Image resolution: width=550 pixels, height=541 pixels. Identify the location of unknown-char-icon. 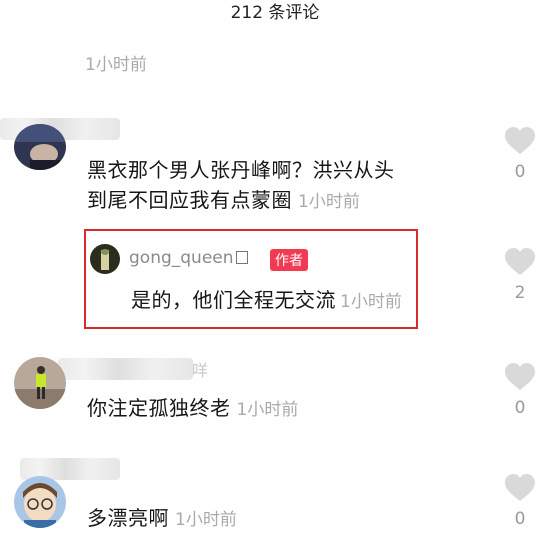
(241, 257).